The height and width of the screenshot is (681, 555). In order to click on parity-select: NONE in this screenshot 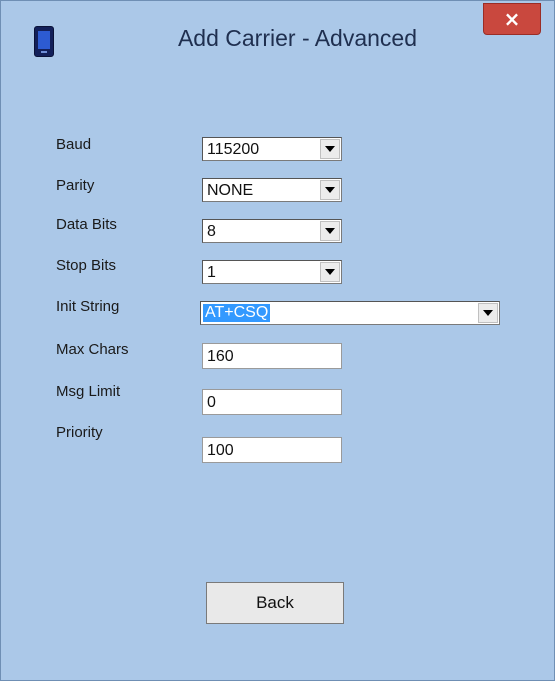, I will do `click(272, 190)`.